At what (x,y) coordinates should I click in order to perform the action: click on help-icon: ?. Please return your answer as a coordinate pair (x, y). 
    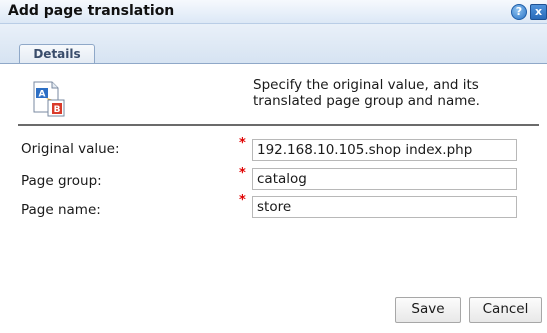
    Looking at the image, I should click on (519, 12).